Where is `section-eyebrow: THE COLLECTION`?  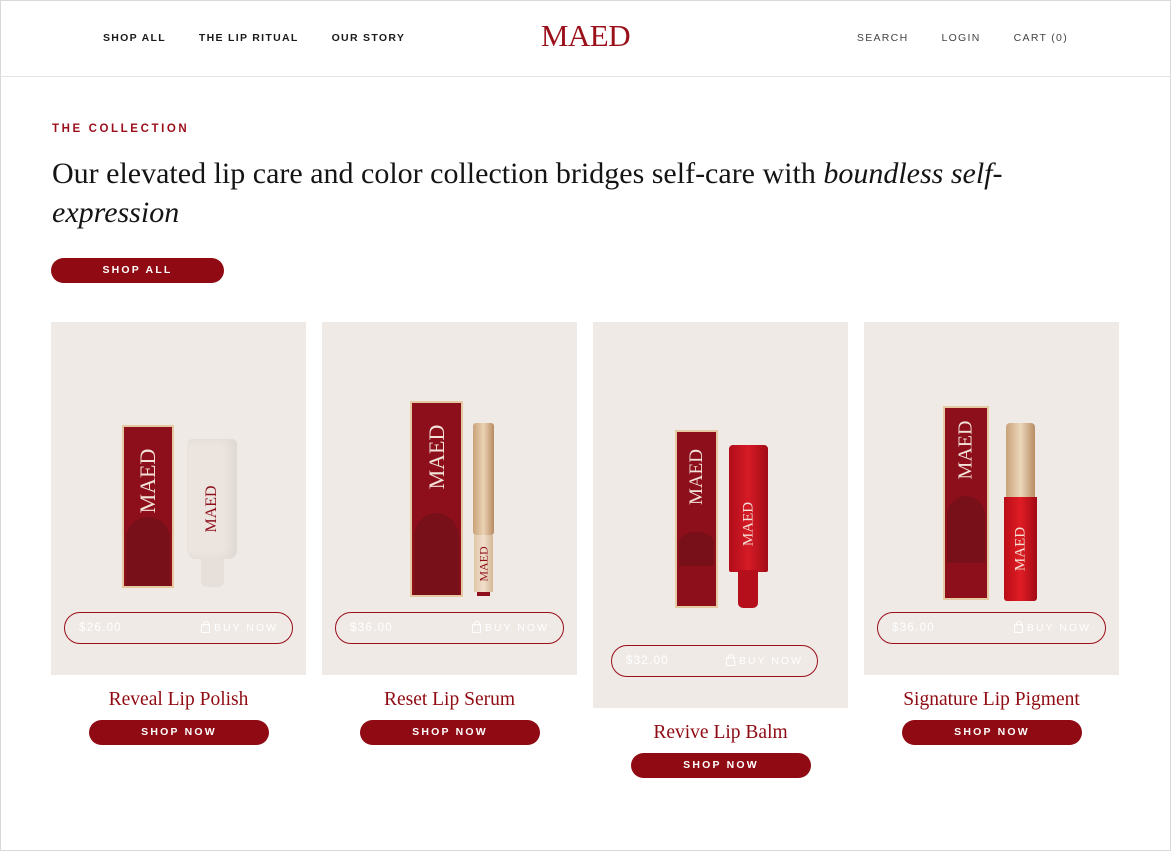 section-eyebrow: THE COLLECTION is located at coordinates (121, 129).